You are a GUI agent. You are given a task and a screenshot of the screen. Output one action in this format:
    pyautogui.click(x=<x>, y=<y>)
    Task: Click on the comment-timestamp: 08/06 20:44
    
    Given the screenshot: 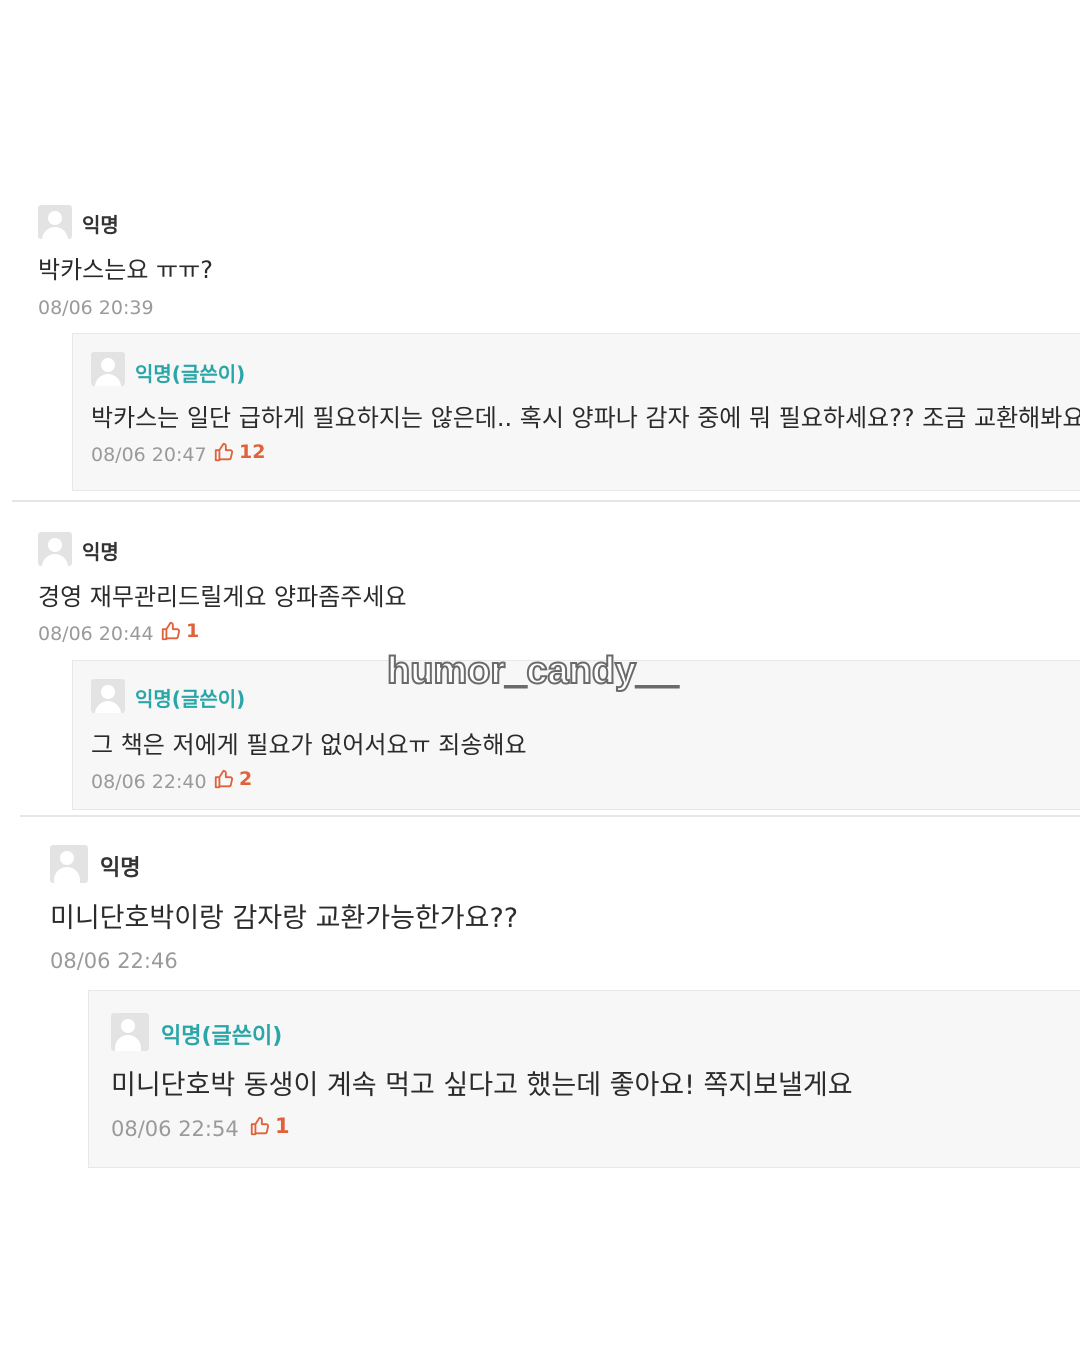 What is the action you would take?
    pyautogui.click(x=96, y=634)
    